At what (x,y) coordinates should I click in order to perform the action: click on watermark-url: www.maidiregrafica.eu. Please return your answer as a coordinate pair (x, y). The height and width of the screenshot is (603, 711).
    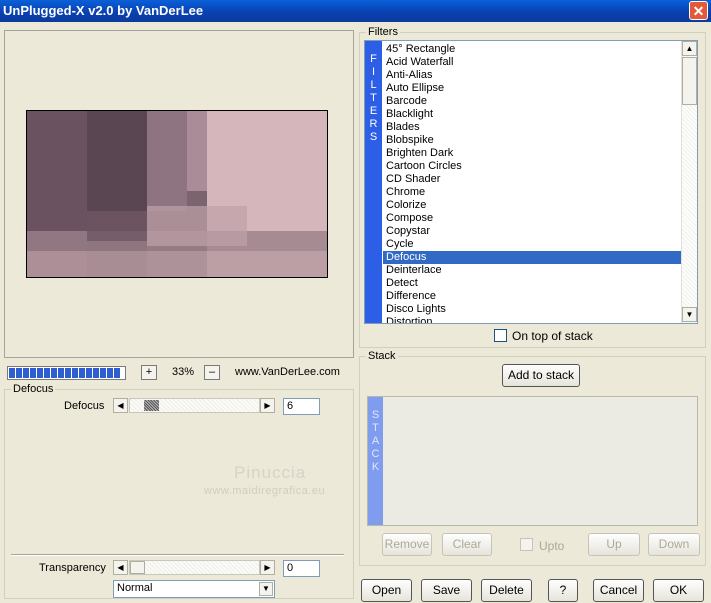
    Looking at the image, I should click on (265, 491).